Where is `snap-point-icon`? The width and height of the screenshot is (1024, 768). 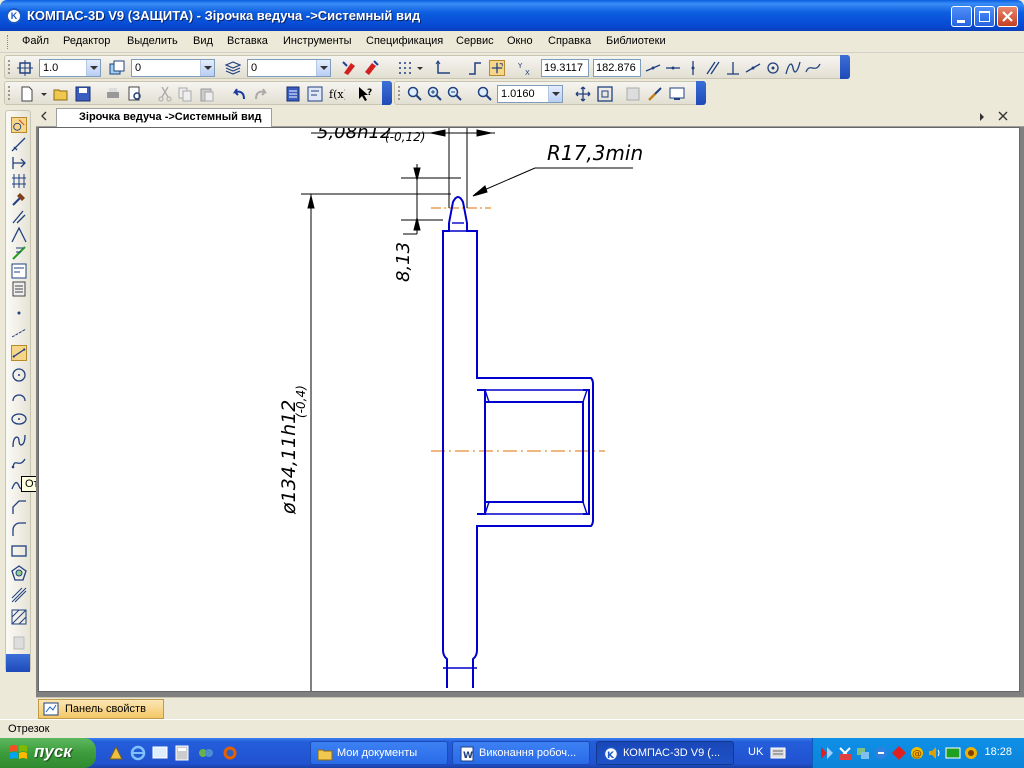
snap-point-icon is located at coordinates (25, 68).